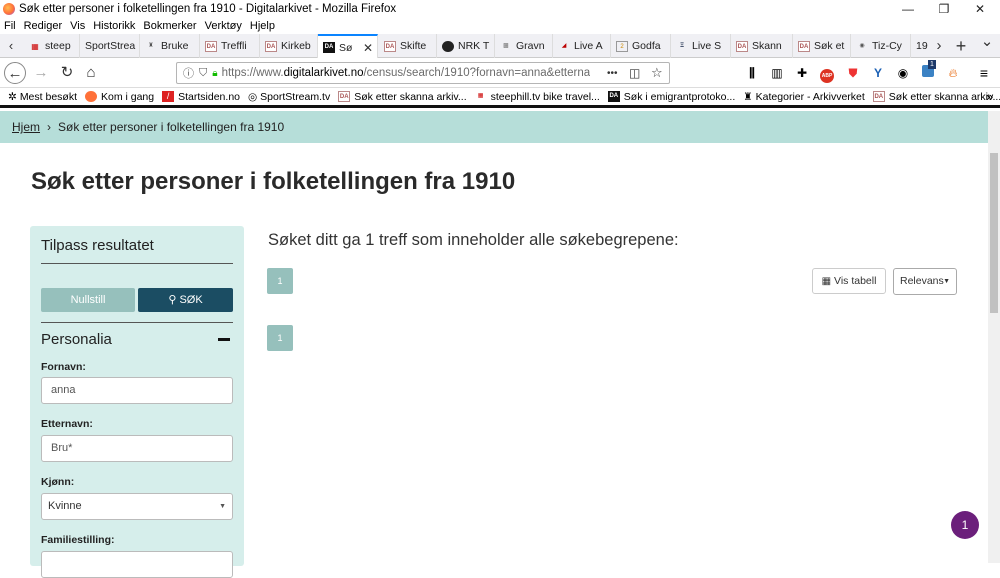  I want to click on steephill-favicon-icon: ▦, so click(35, 46).